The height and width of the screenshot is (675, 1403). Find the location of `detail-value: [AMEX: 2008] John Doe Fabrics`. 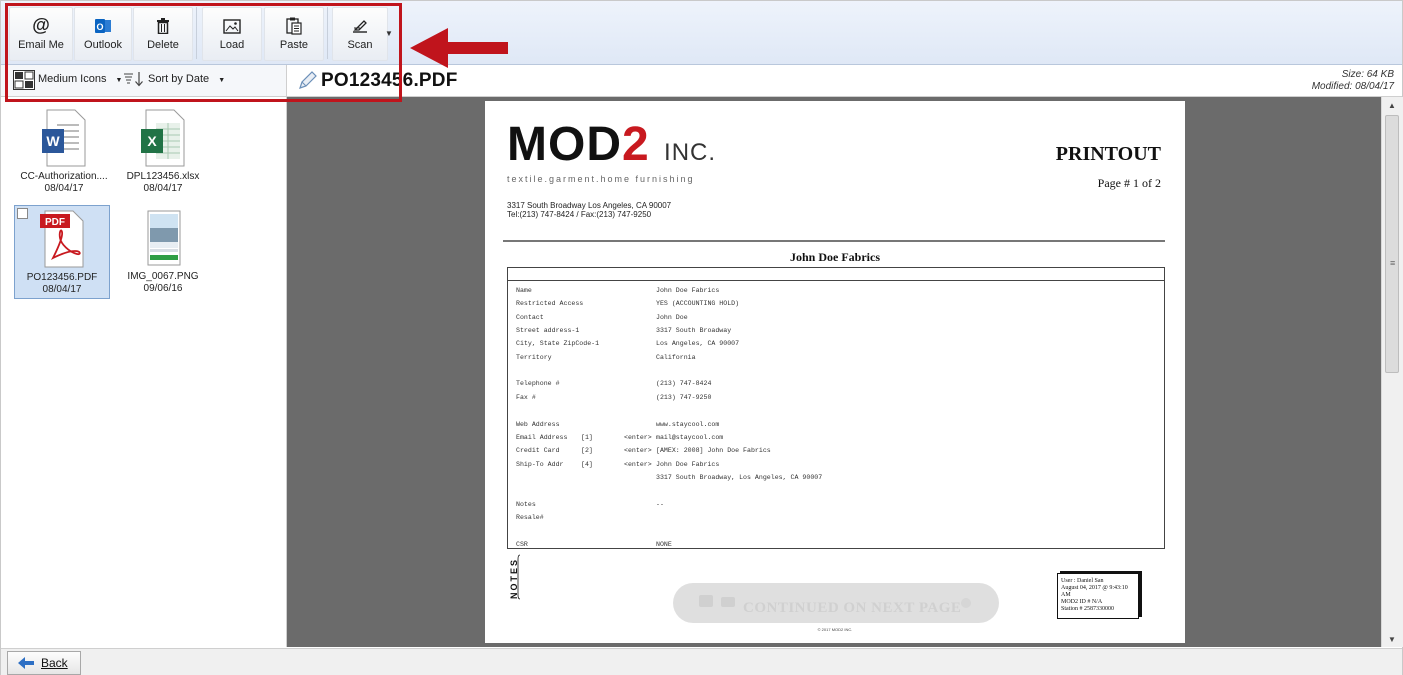

detail-value: [AMEX: 2008] John Doe Fabrics is located at coordinates (713, 451).